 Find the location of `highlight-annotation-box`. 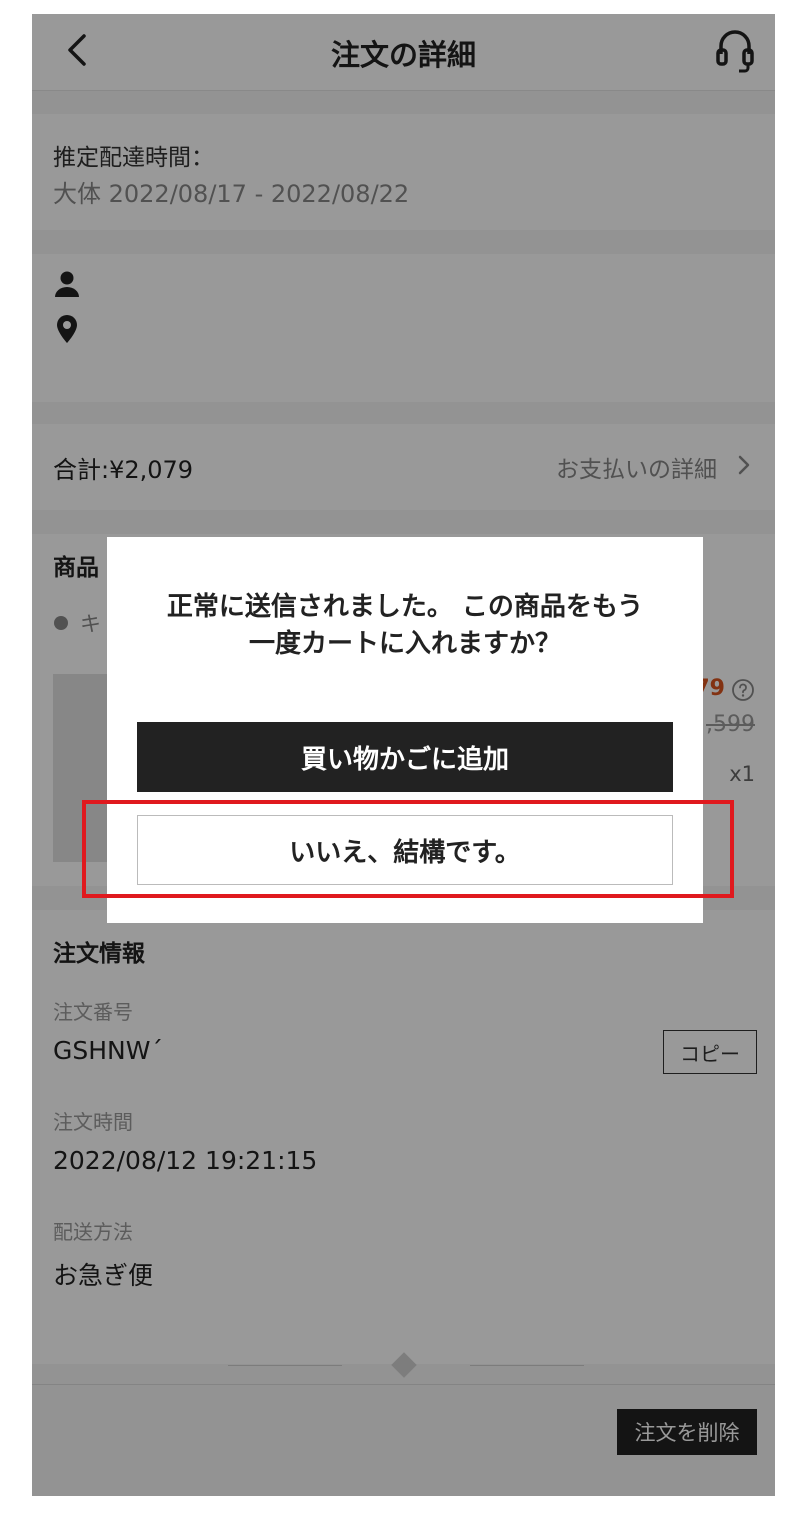

highlight-annotation-box is located at coordinates (408, 849).